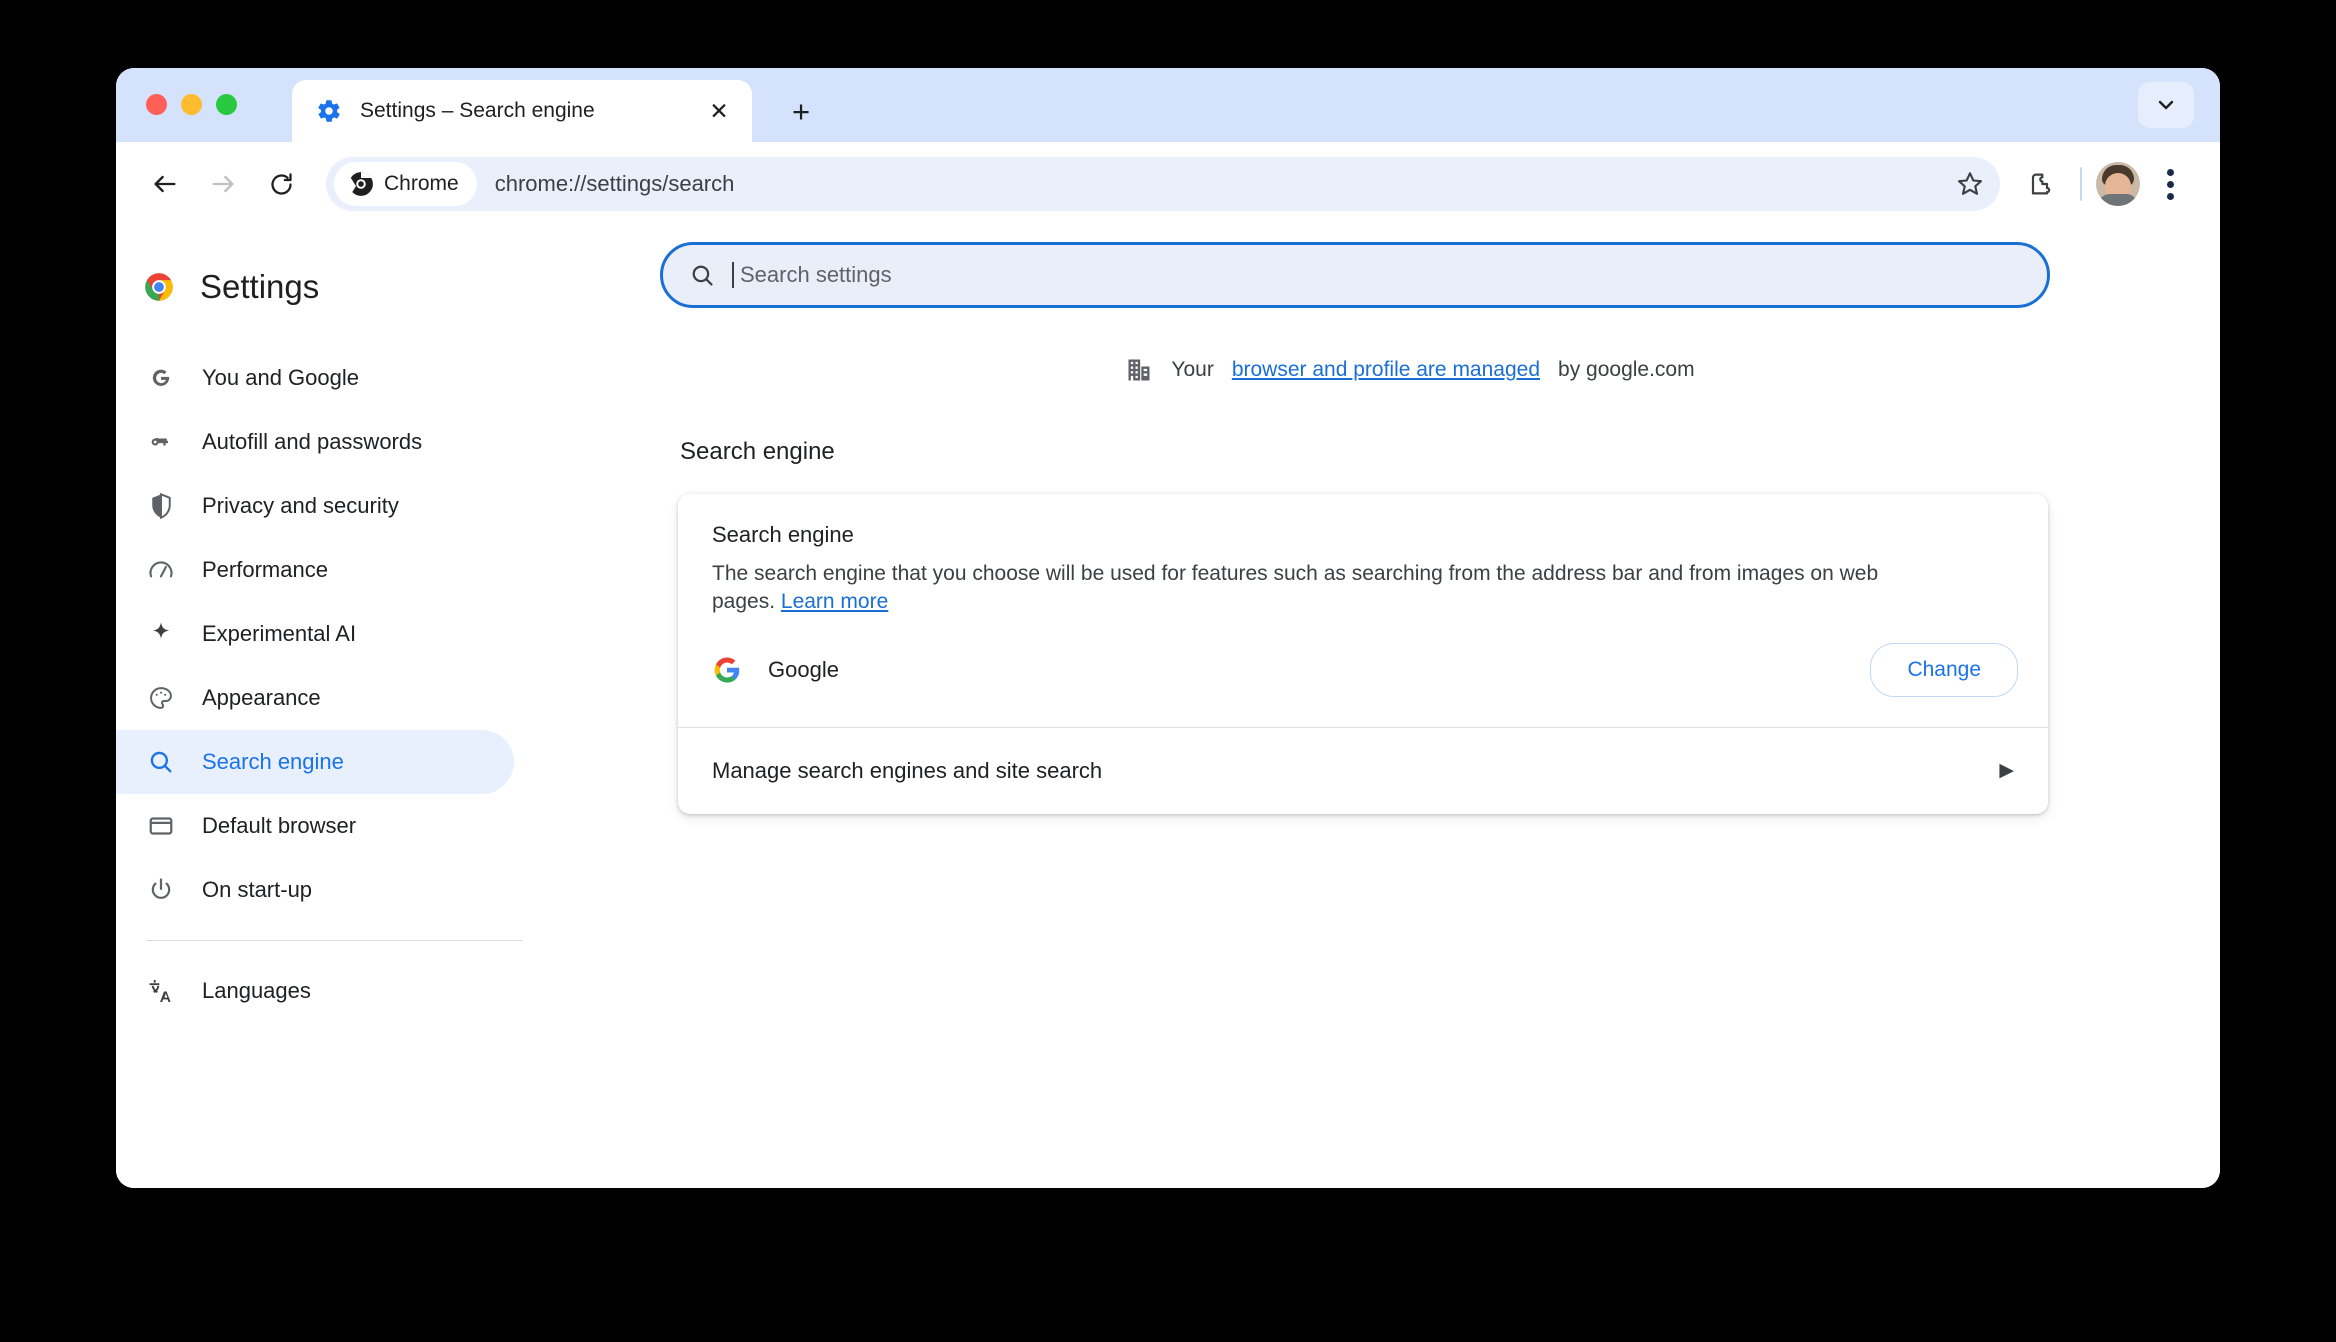 Image resolution: width=2336 pixels, height=1342 pixels. I want to click on sidebar-item-search-engine: Search engine, so click(315, 762).